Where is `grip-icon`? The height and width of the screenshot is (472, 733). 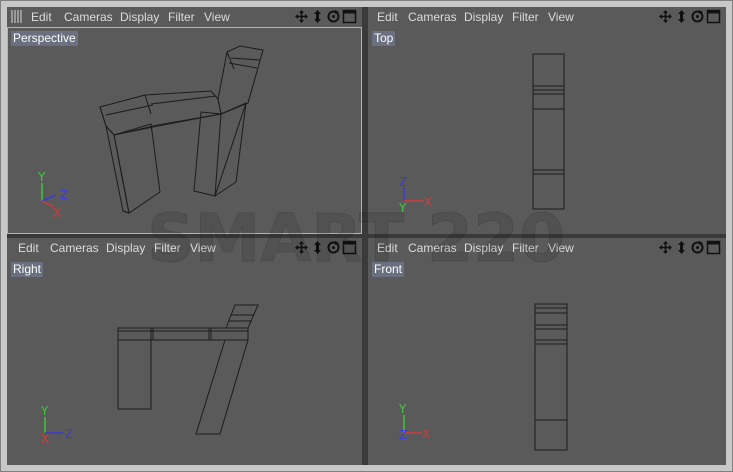
grip-icon is located at coordinates (17, 16).